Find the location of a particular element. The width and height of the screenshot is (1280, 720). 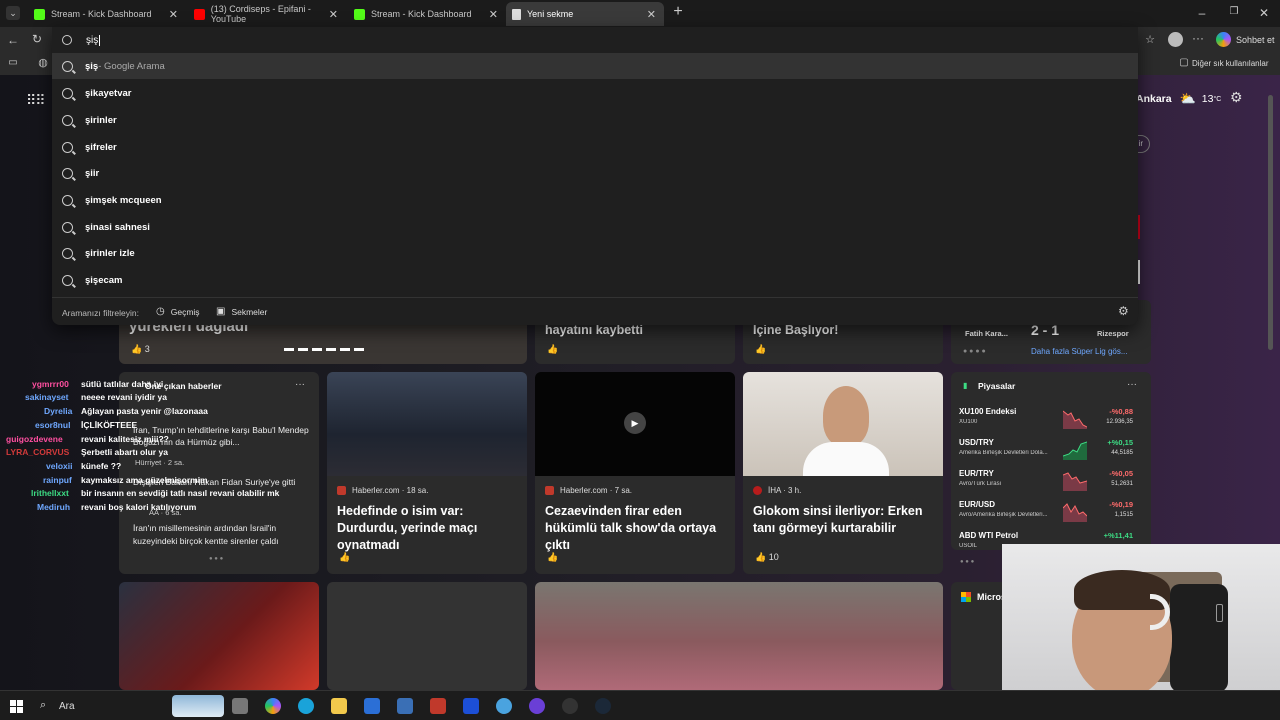

copilot-icon is located at coordinates (1223, 39).